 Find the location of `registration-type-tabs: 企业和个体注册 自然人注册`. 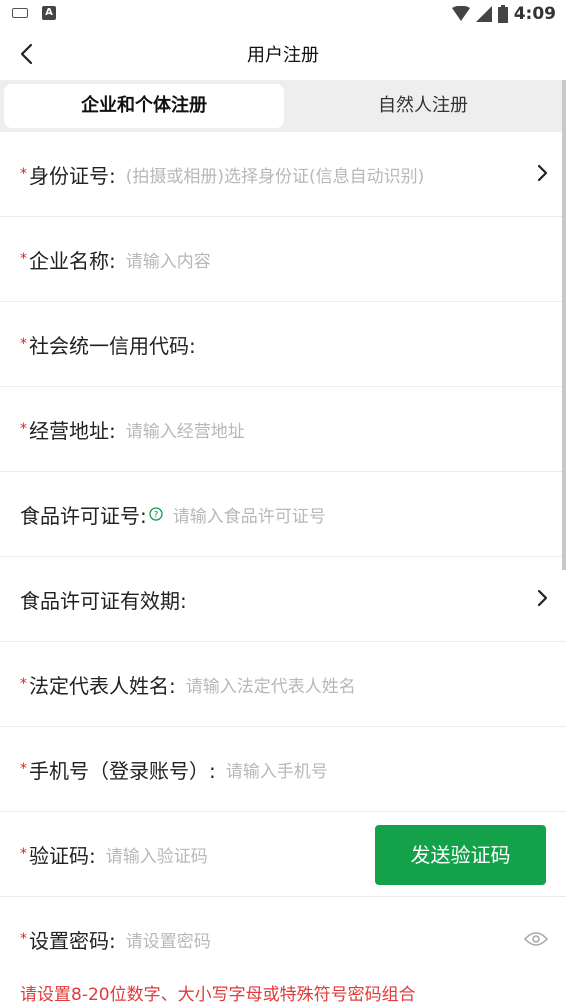

registration-type-tabs: 企业和个体注册 自然人注册 is located at coordinates (283, 106).